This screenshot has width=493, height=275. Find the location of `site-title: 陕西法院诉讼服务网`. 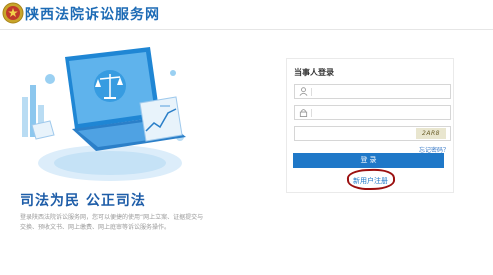

site-title: 陕西法院诉讼服务网 is located at coordinates (92, 14).